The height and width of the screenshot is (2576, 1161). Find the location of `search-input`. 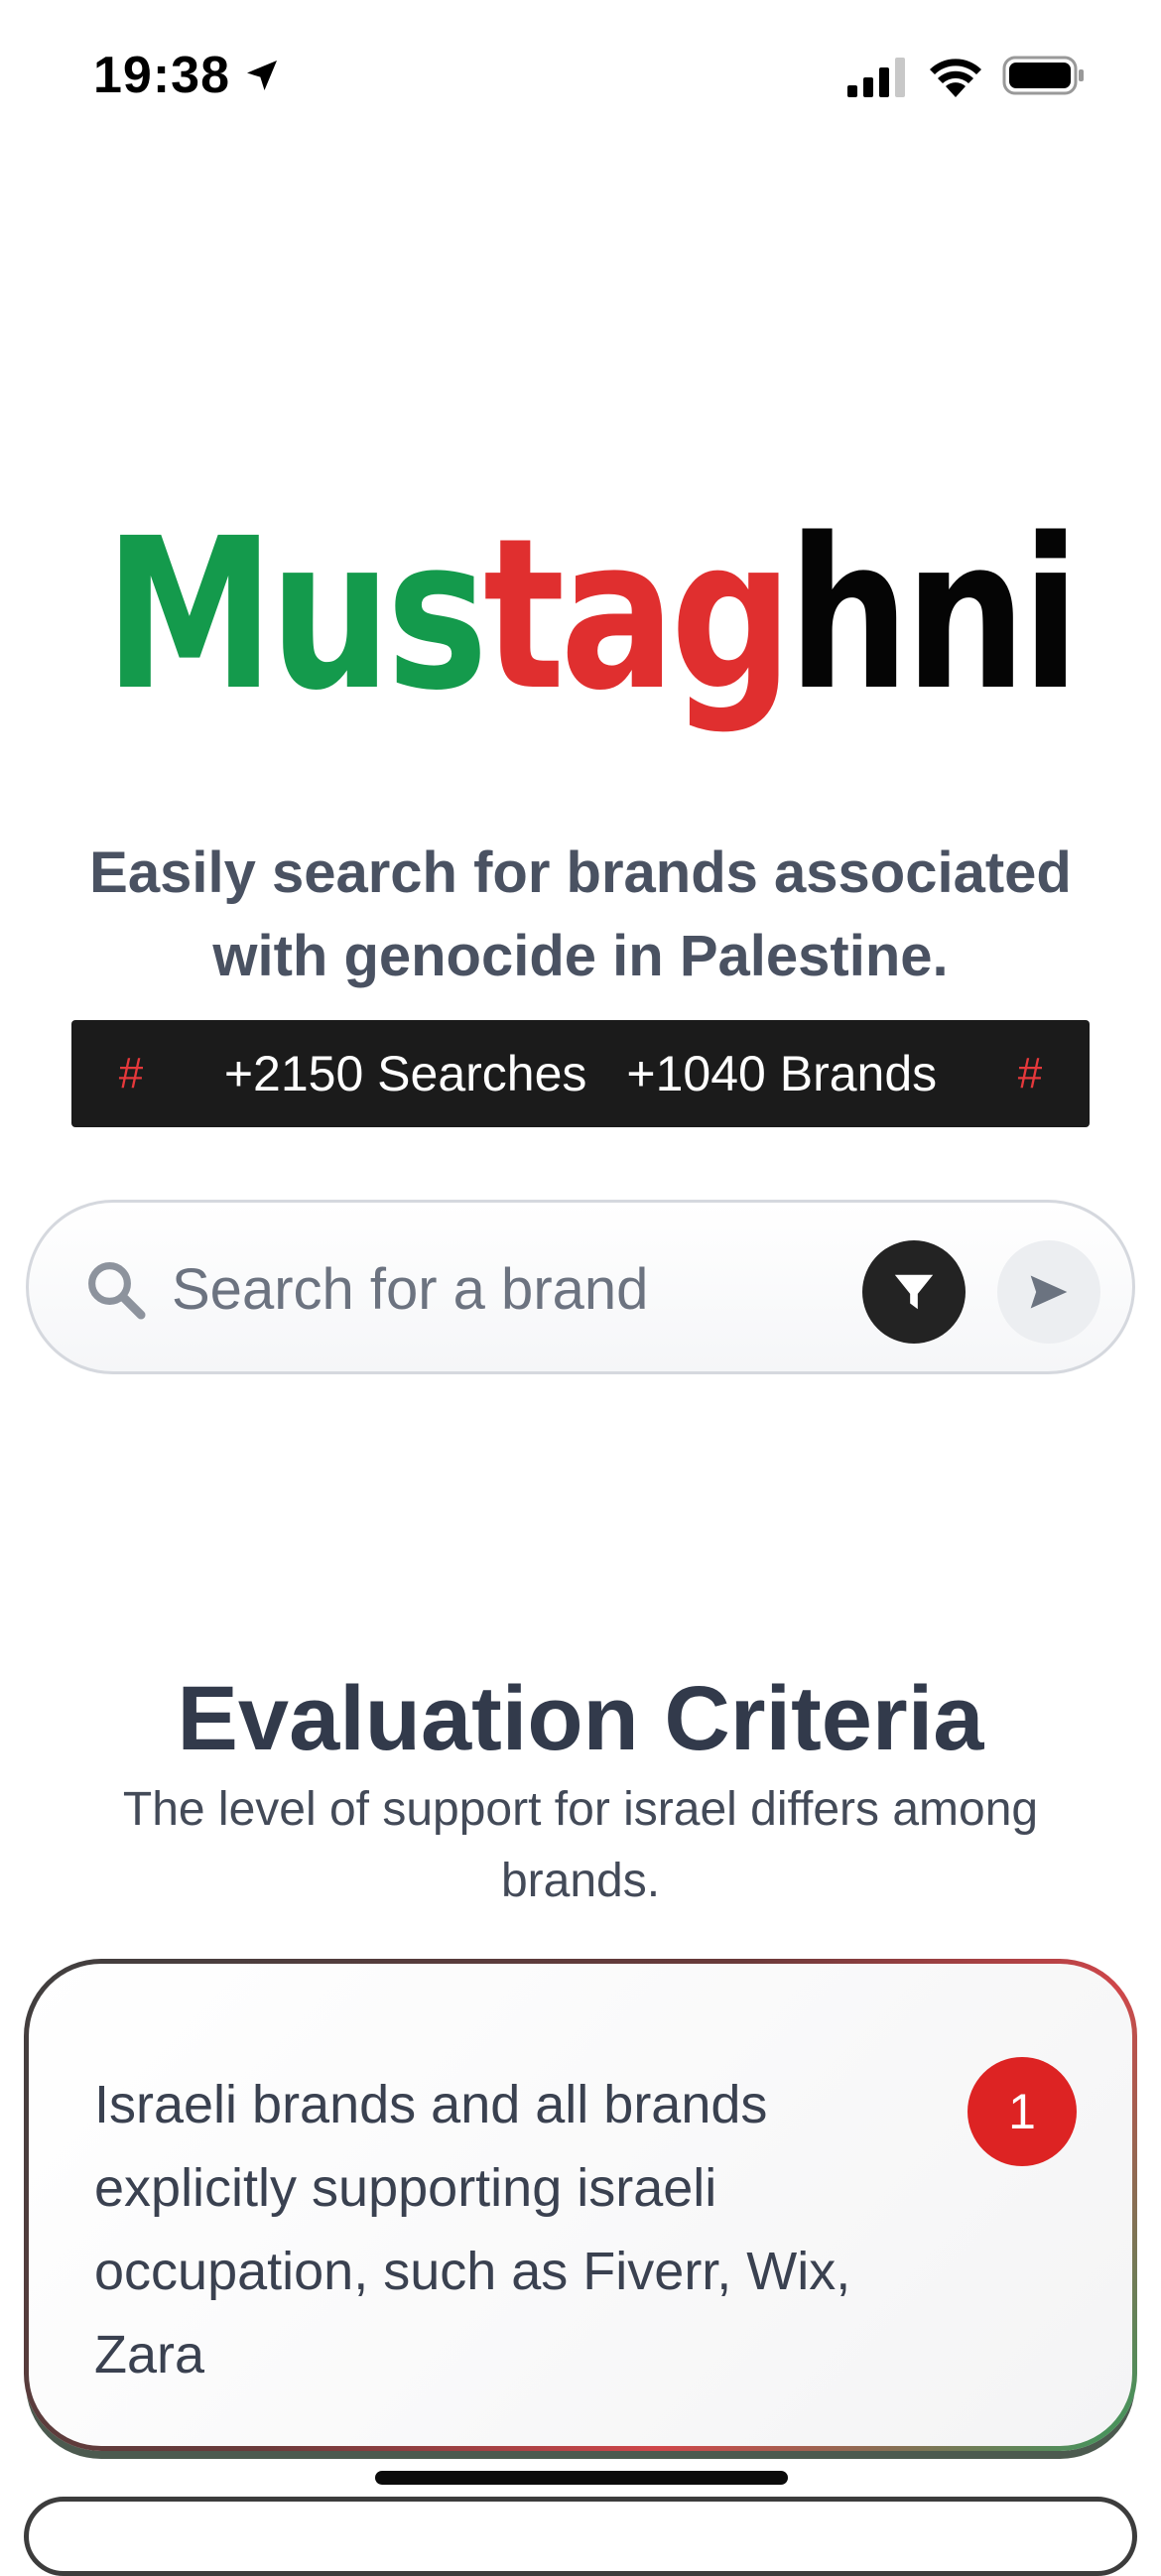

search-input is located at coordinates (500, 1289).